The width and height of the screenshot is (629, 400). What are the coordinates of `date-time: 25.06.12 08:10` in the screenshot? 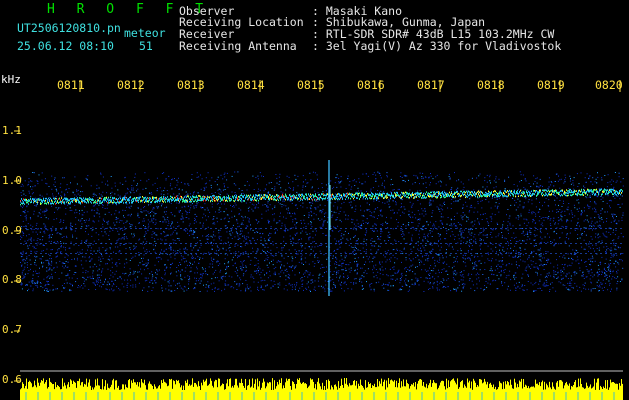 It's located at (65, 46).